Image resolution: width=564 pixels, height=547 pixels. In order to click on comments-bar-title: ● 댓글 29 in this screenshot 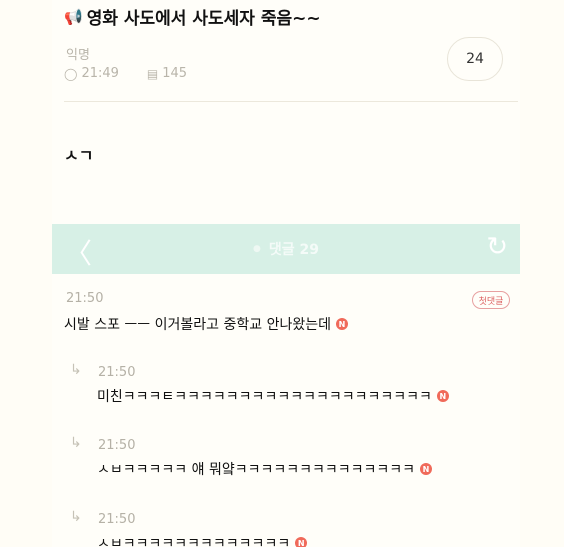, I will do `click(286, 249)`.